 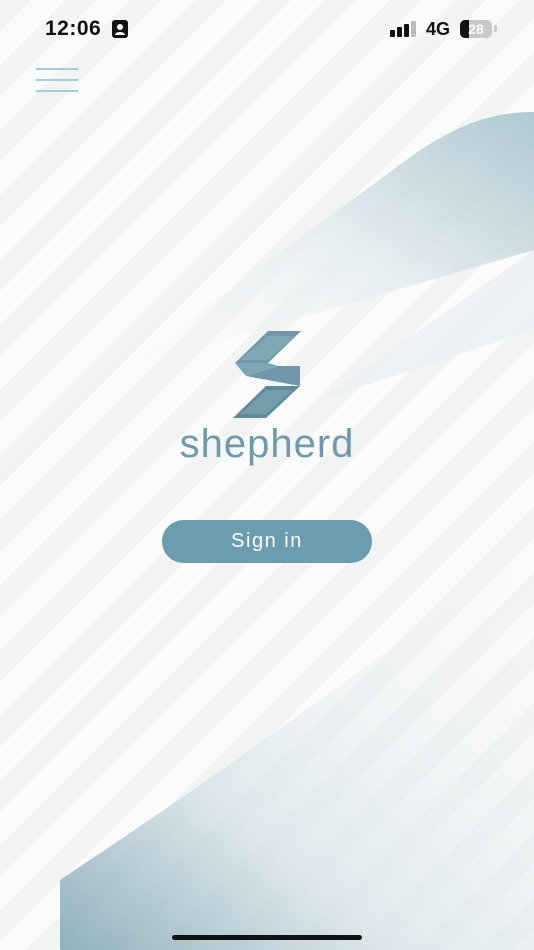 I want to click on battery-tip, so click(x=495, y=28).